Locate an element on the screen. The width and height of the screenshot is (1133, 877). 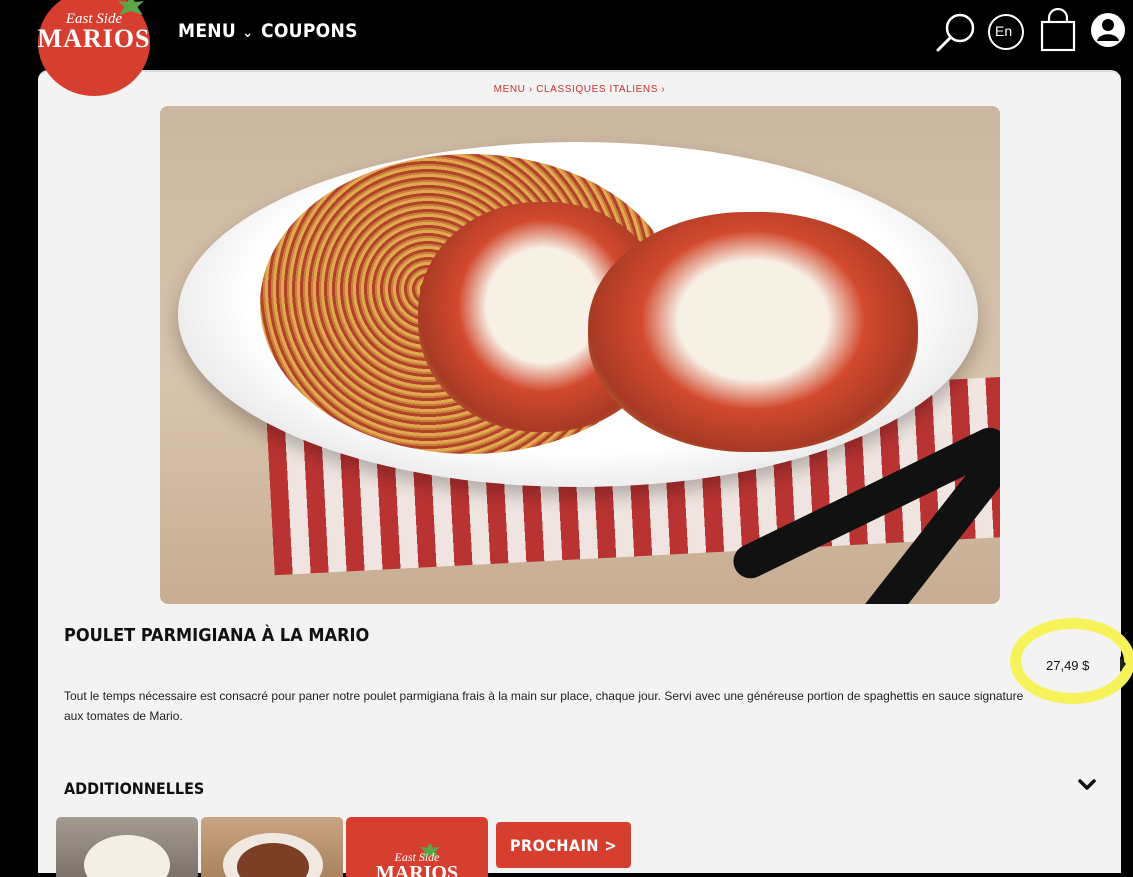
cart-icon is located at coordinates (1058, 33).